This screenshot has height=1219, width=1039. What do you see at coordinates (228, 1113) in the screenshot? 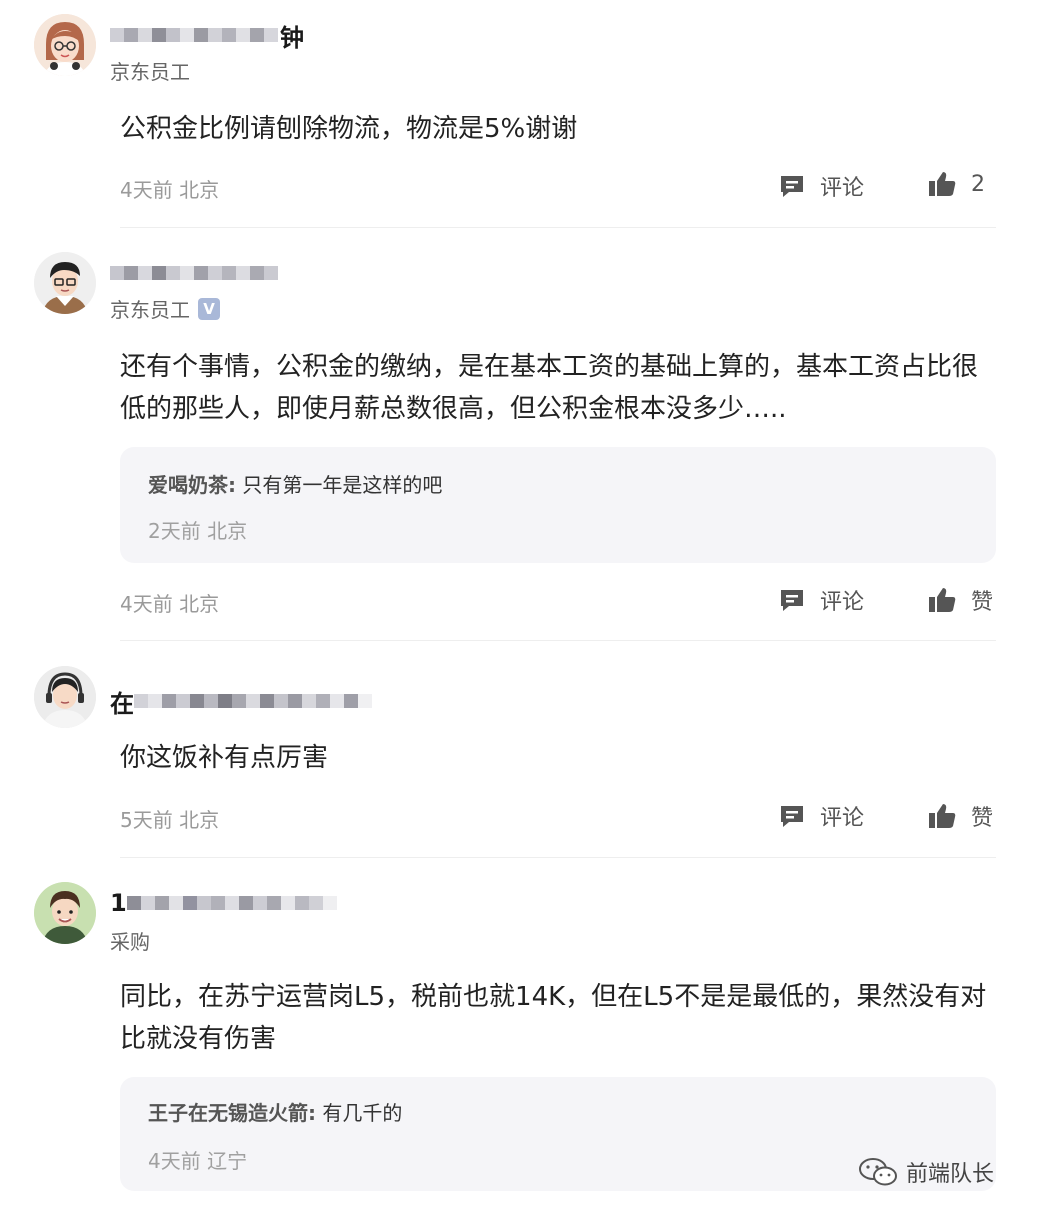
I see `reply-username: 王子在无锡造火箭` at bounding box center [228, 1113].